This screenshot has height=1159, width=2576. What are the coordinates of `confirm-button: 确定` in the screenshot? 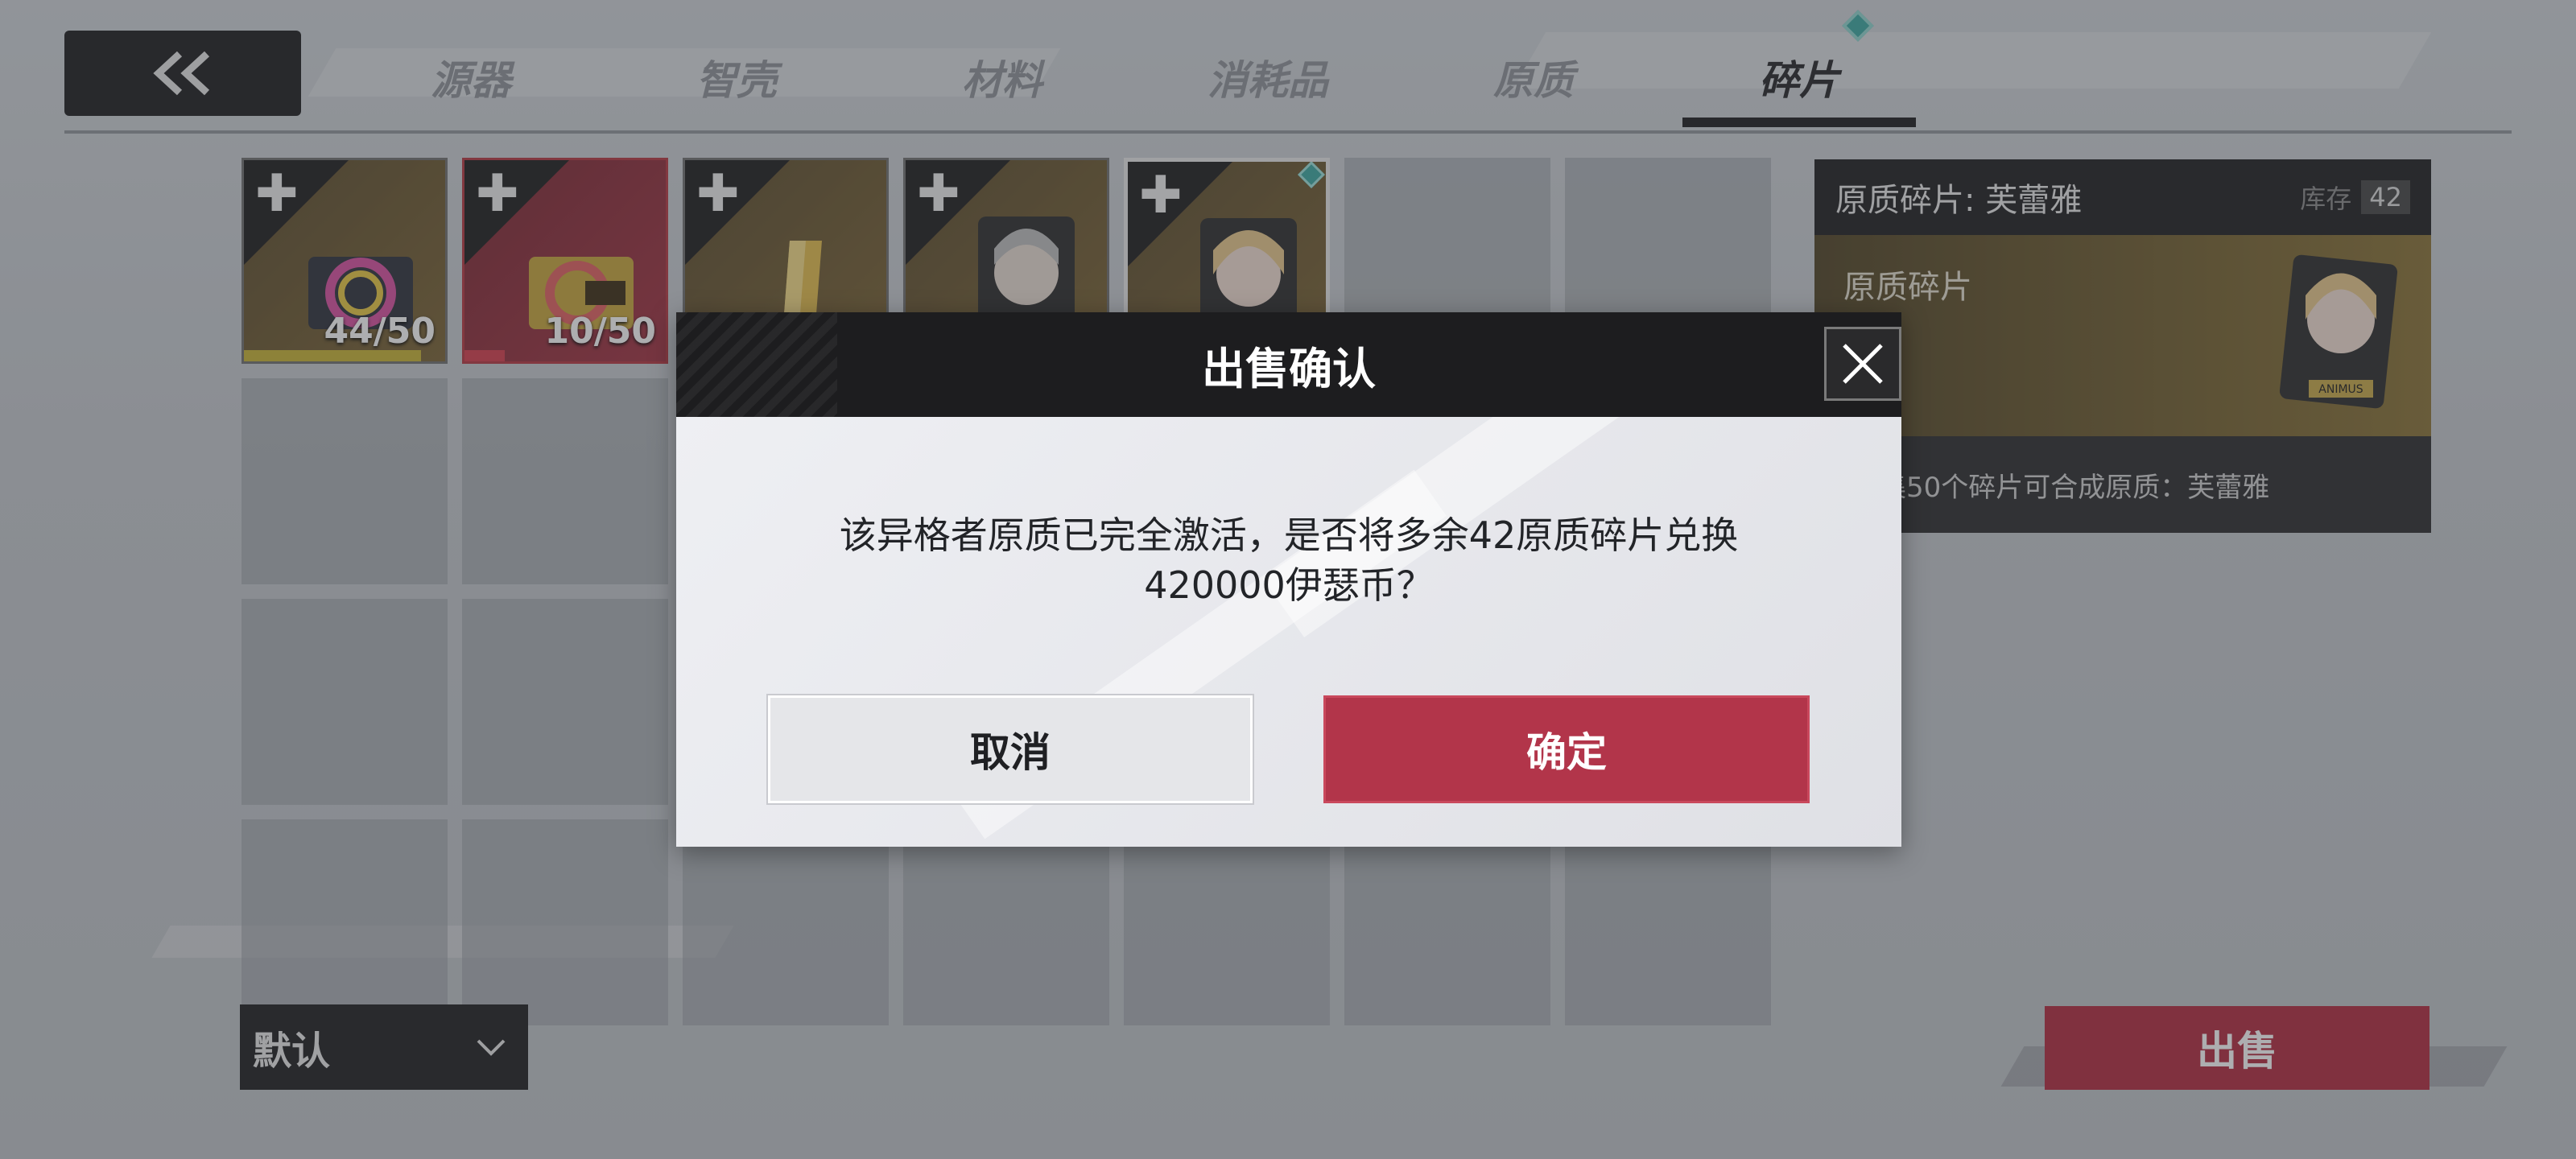 It's located at (1566, 749).